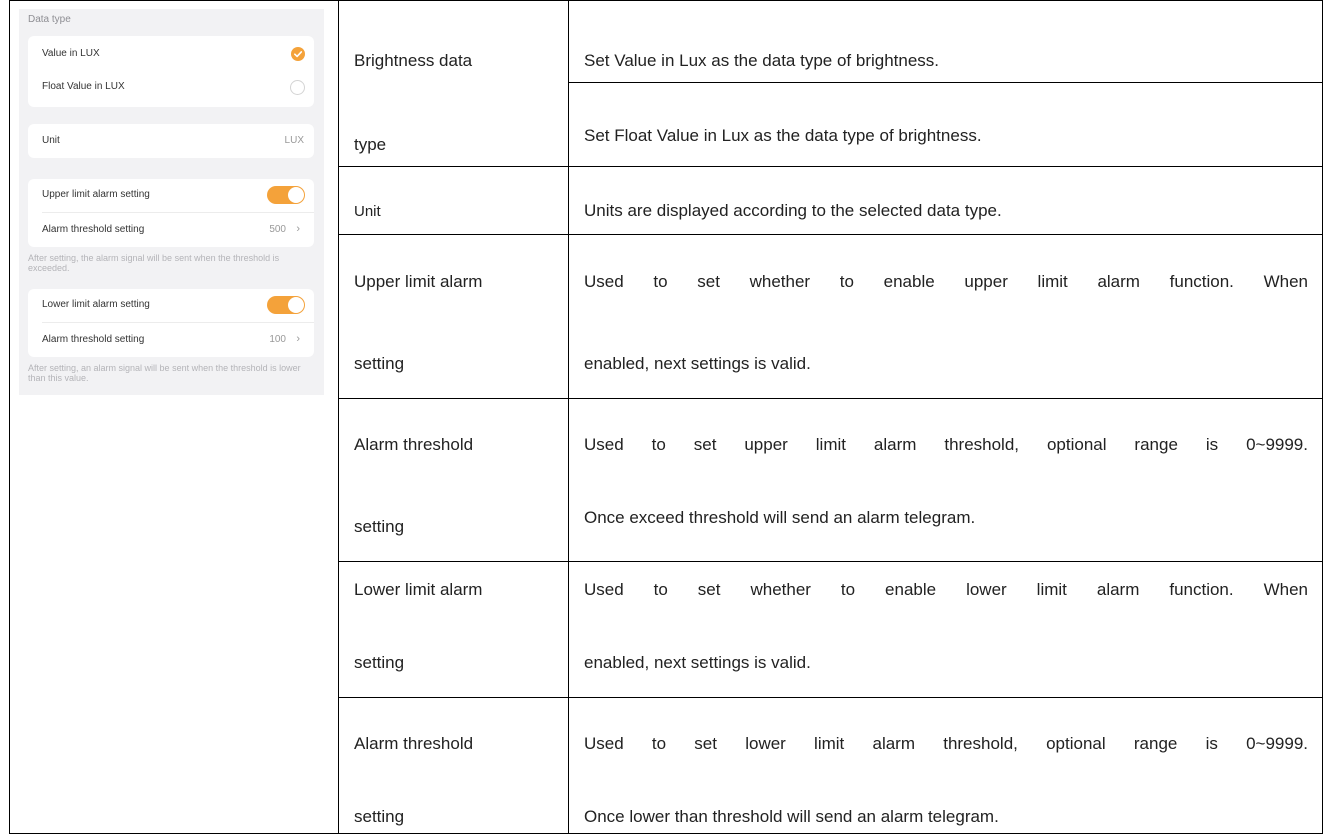 Image resolution: width=1323 pixels, height=834 pixels. I want to click on desc-lower-limit-line2: enabled, next settings is valid., so click(697, 662).